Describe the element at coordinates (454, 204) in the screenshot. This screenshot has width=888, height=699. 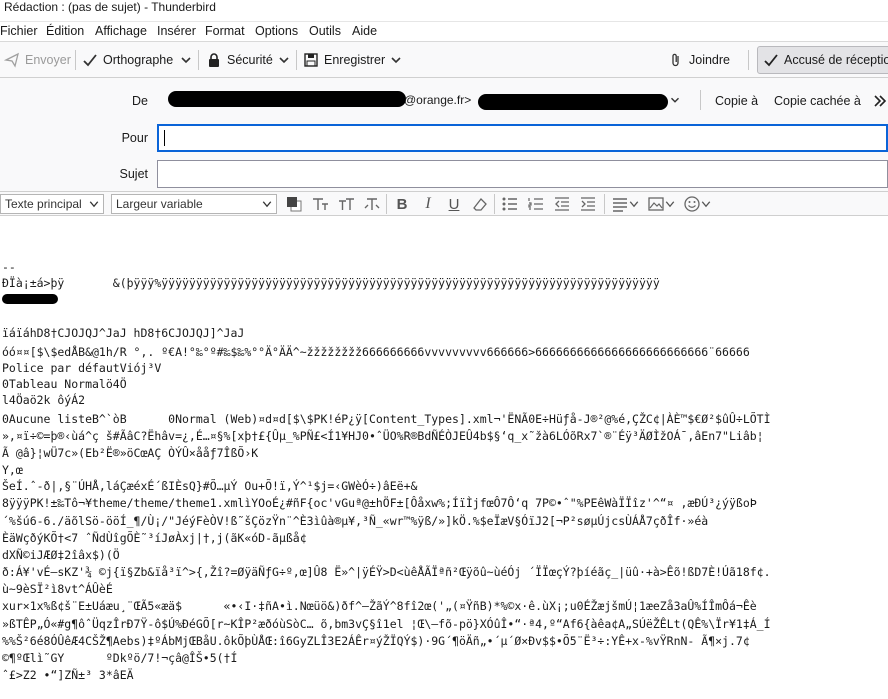
I see `underline-icon: U` at that location.